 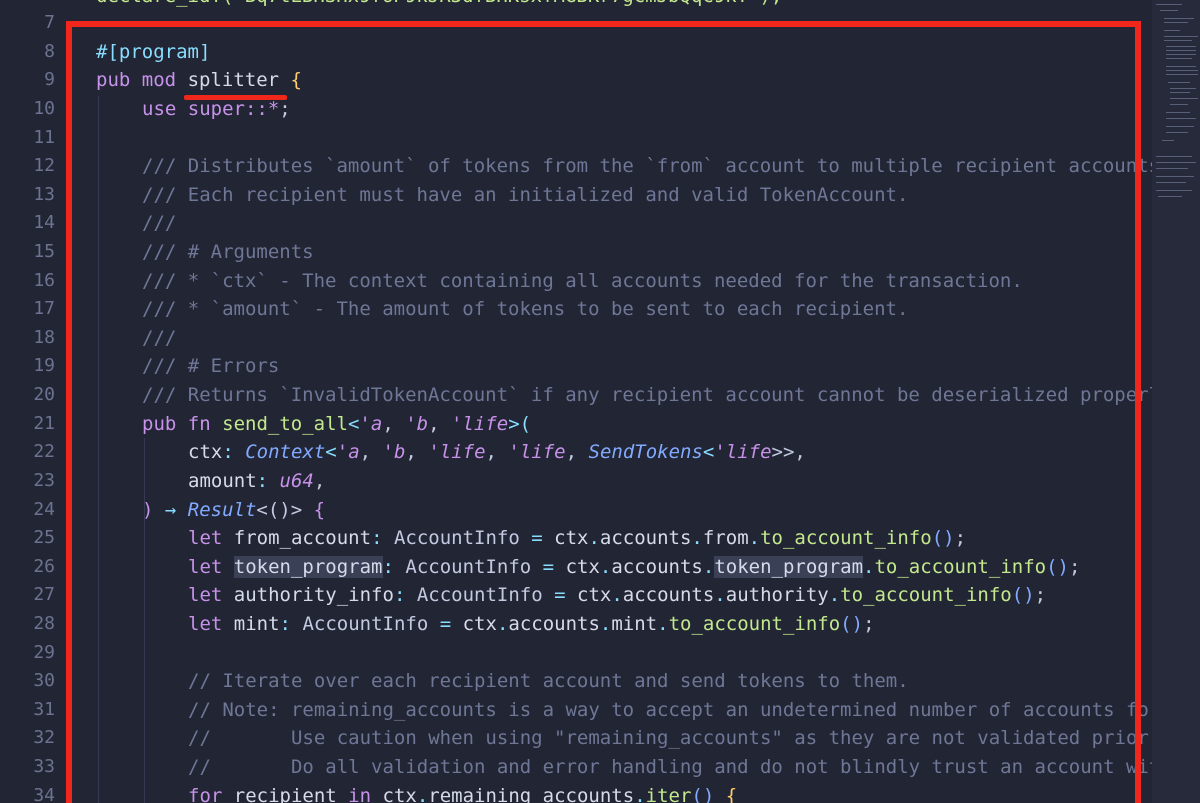 What do you see at coordinates (725, 538) in the screenshot?
I see `field: from` at bounding box center [725, 538].